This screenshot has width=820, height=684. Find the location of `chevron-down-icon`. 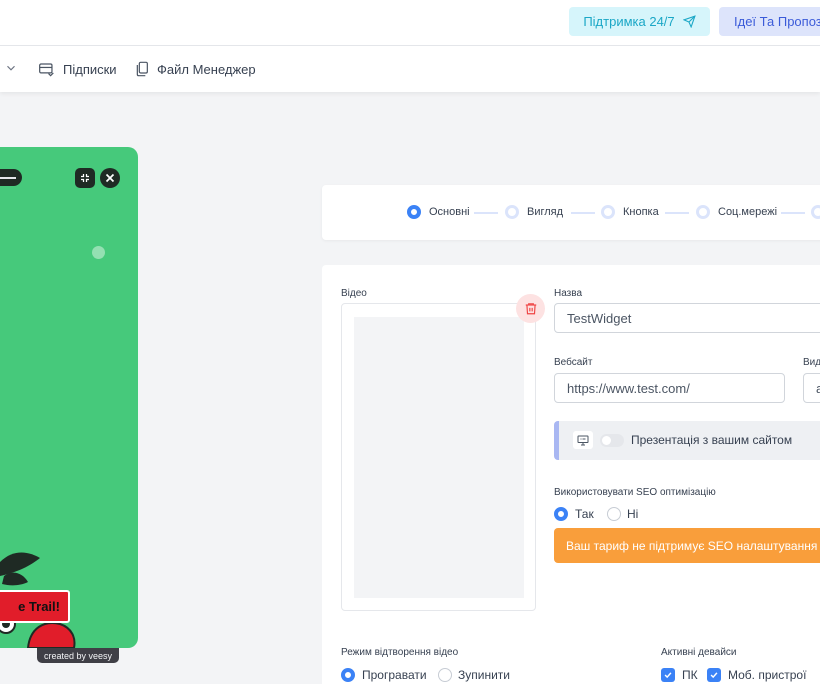

chevron-down-icon is located at coordinates (11, 68).